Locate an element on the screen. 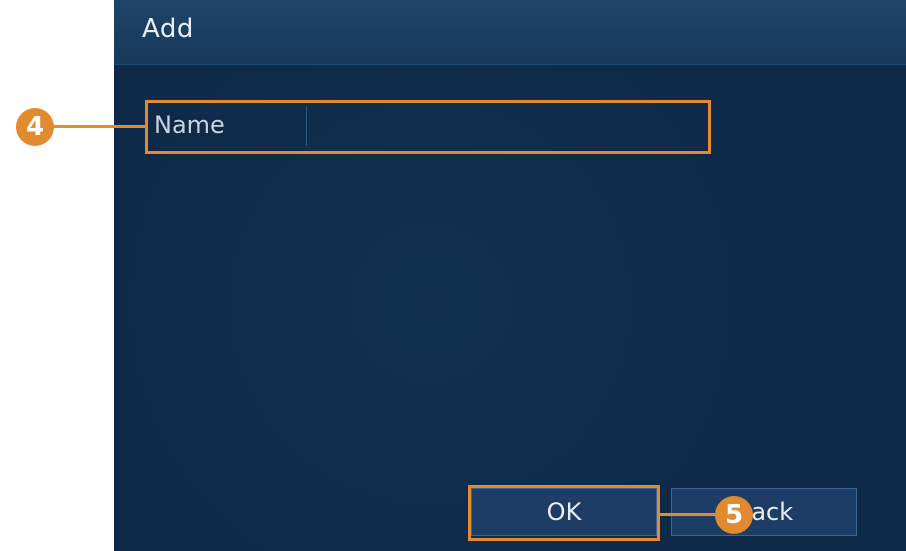  callout-5-badge: 5 is located at coordinates (734, 515).